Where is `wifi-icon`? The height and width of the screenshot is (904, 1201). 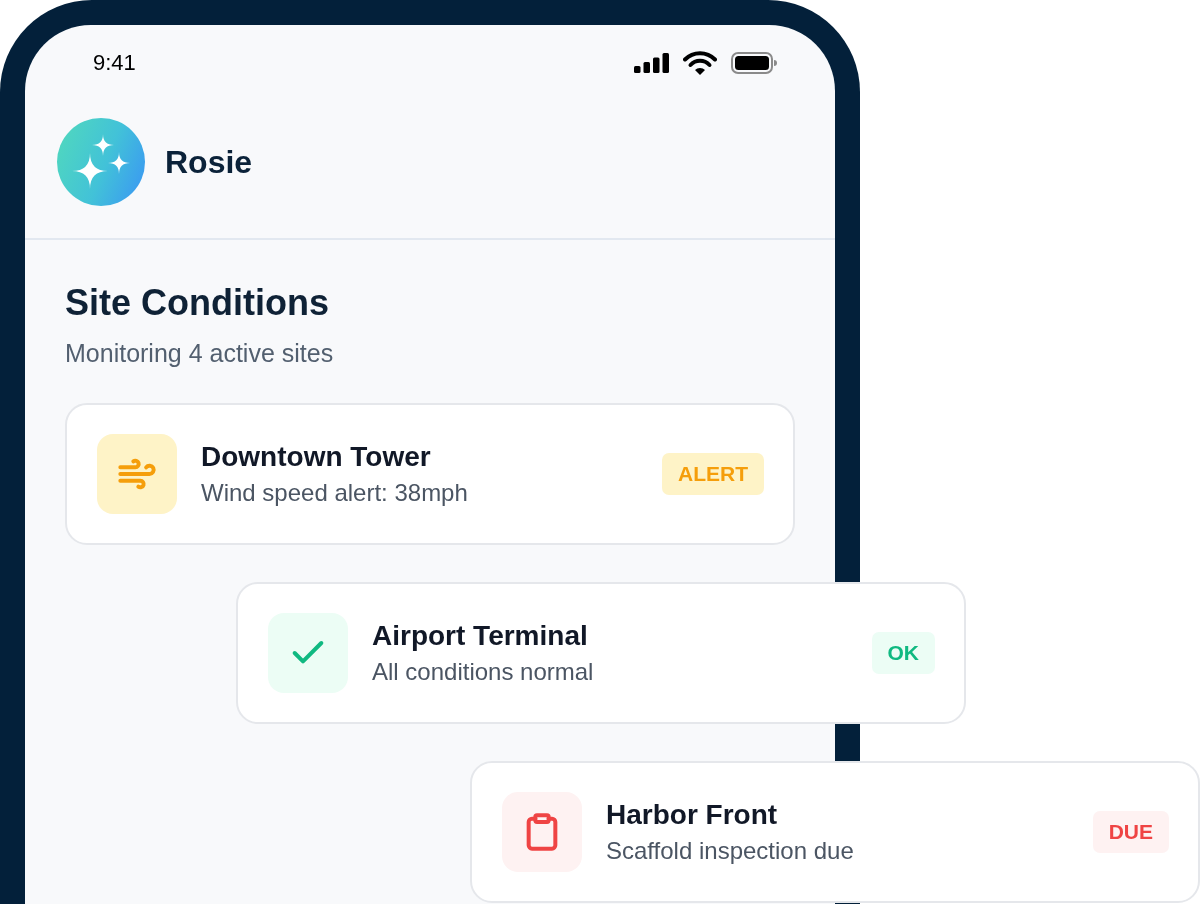
wifi-icon is located at coordinates (700, 63).